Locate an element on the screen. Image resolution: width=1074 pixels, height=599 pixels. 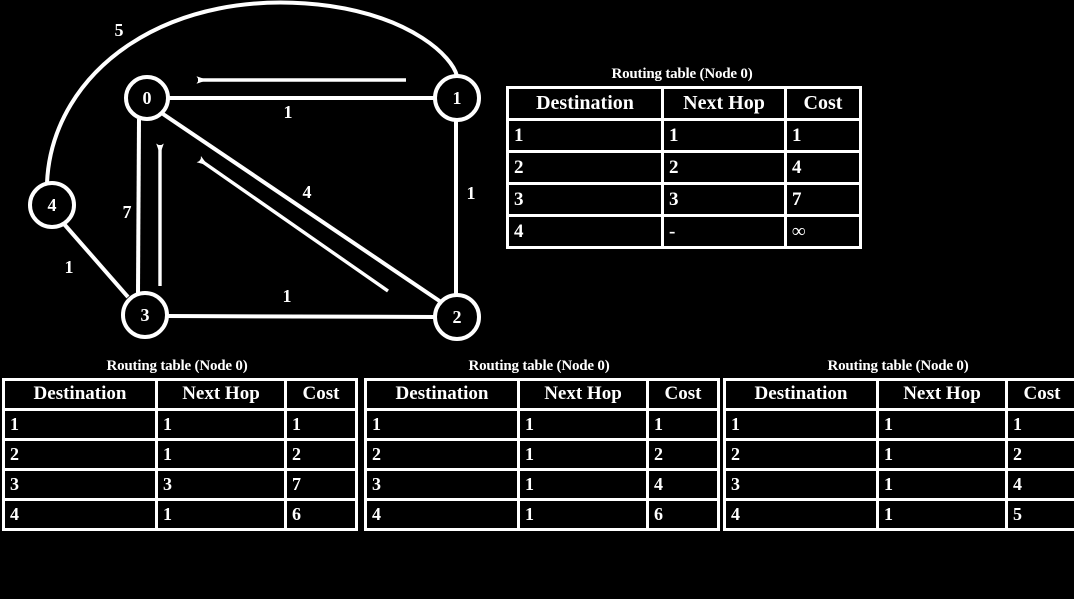
routing-table-bottom-right-grid: Destination Next Hop Cost 1 1 1 2 1 2 3 is located at coordinates (898, 454).